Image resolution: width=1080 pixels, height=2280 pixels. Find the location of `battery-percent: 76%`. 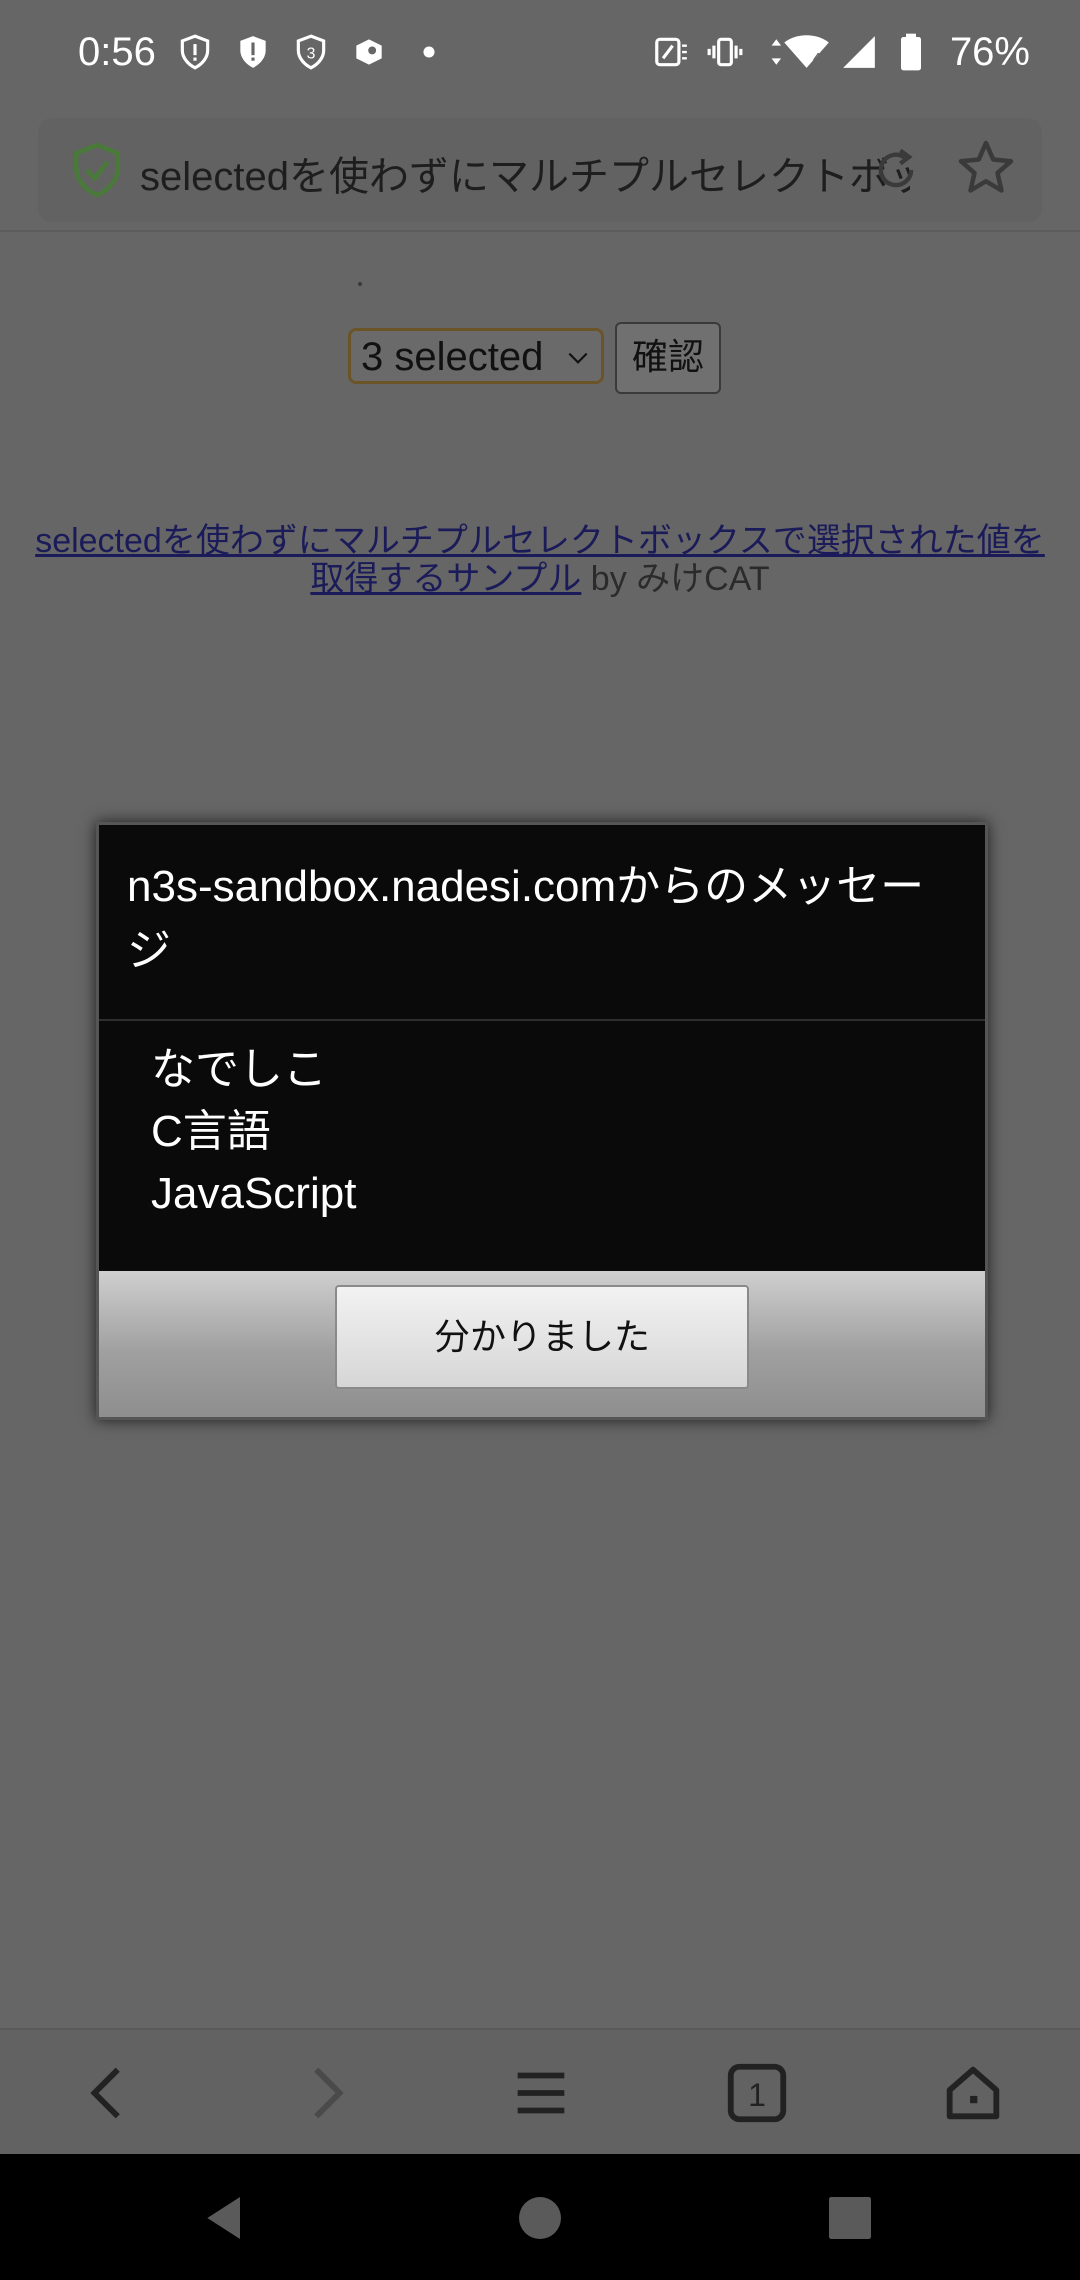

battery-percent: 76% is located at coordinates (989, 52).